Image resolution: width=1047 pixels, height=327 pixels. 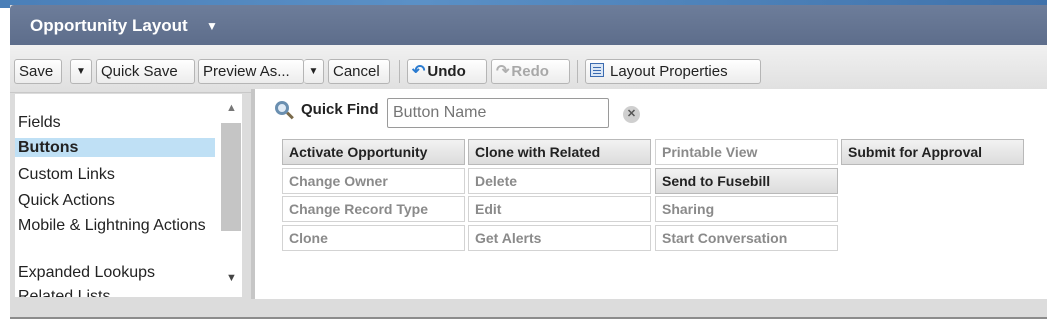 I want to click on palette-button-item: Delete, so click(x=559, y=181).